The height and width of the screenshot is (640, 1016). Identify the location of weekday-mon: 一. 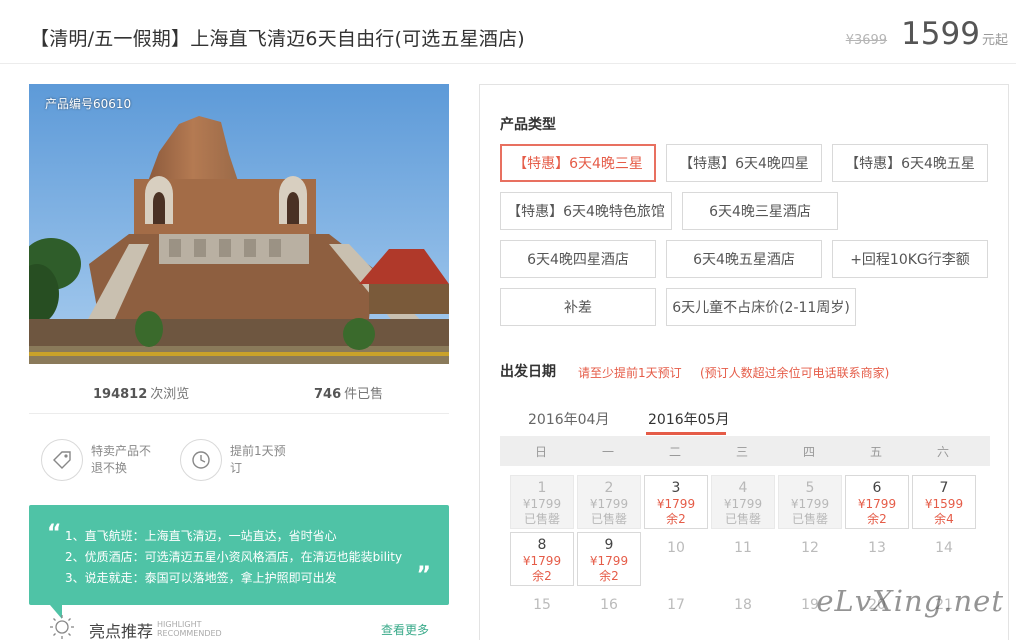
(607, 452).